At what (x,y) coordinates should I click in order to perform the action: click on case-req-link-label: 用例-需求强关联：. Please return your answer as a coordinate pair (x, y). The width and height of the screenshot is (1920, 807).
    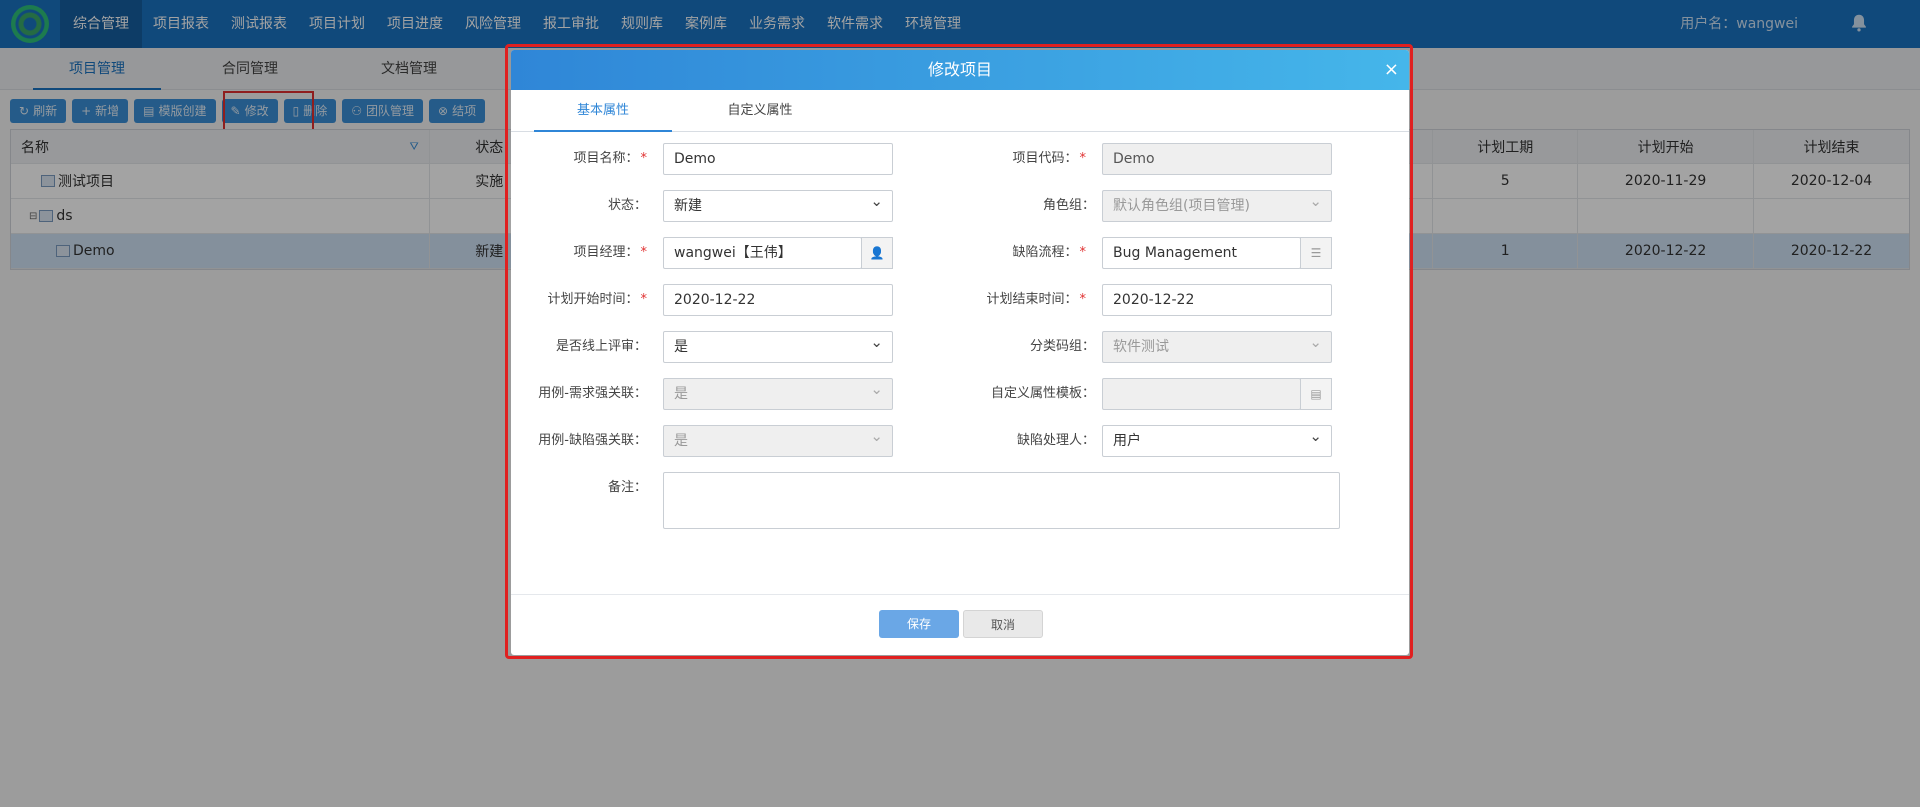
    Looking at the image, I should click on (592, 393).